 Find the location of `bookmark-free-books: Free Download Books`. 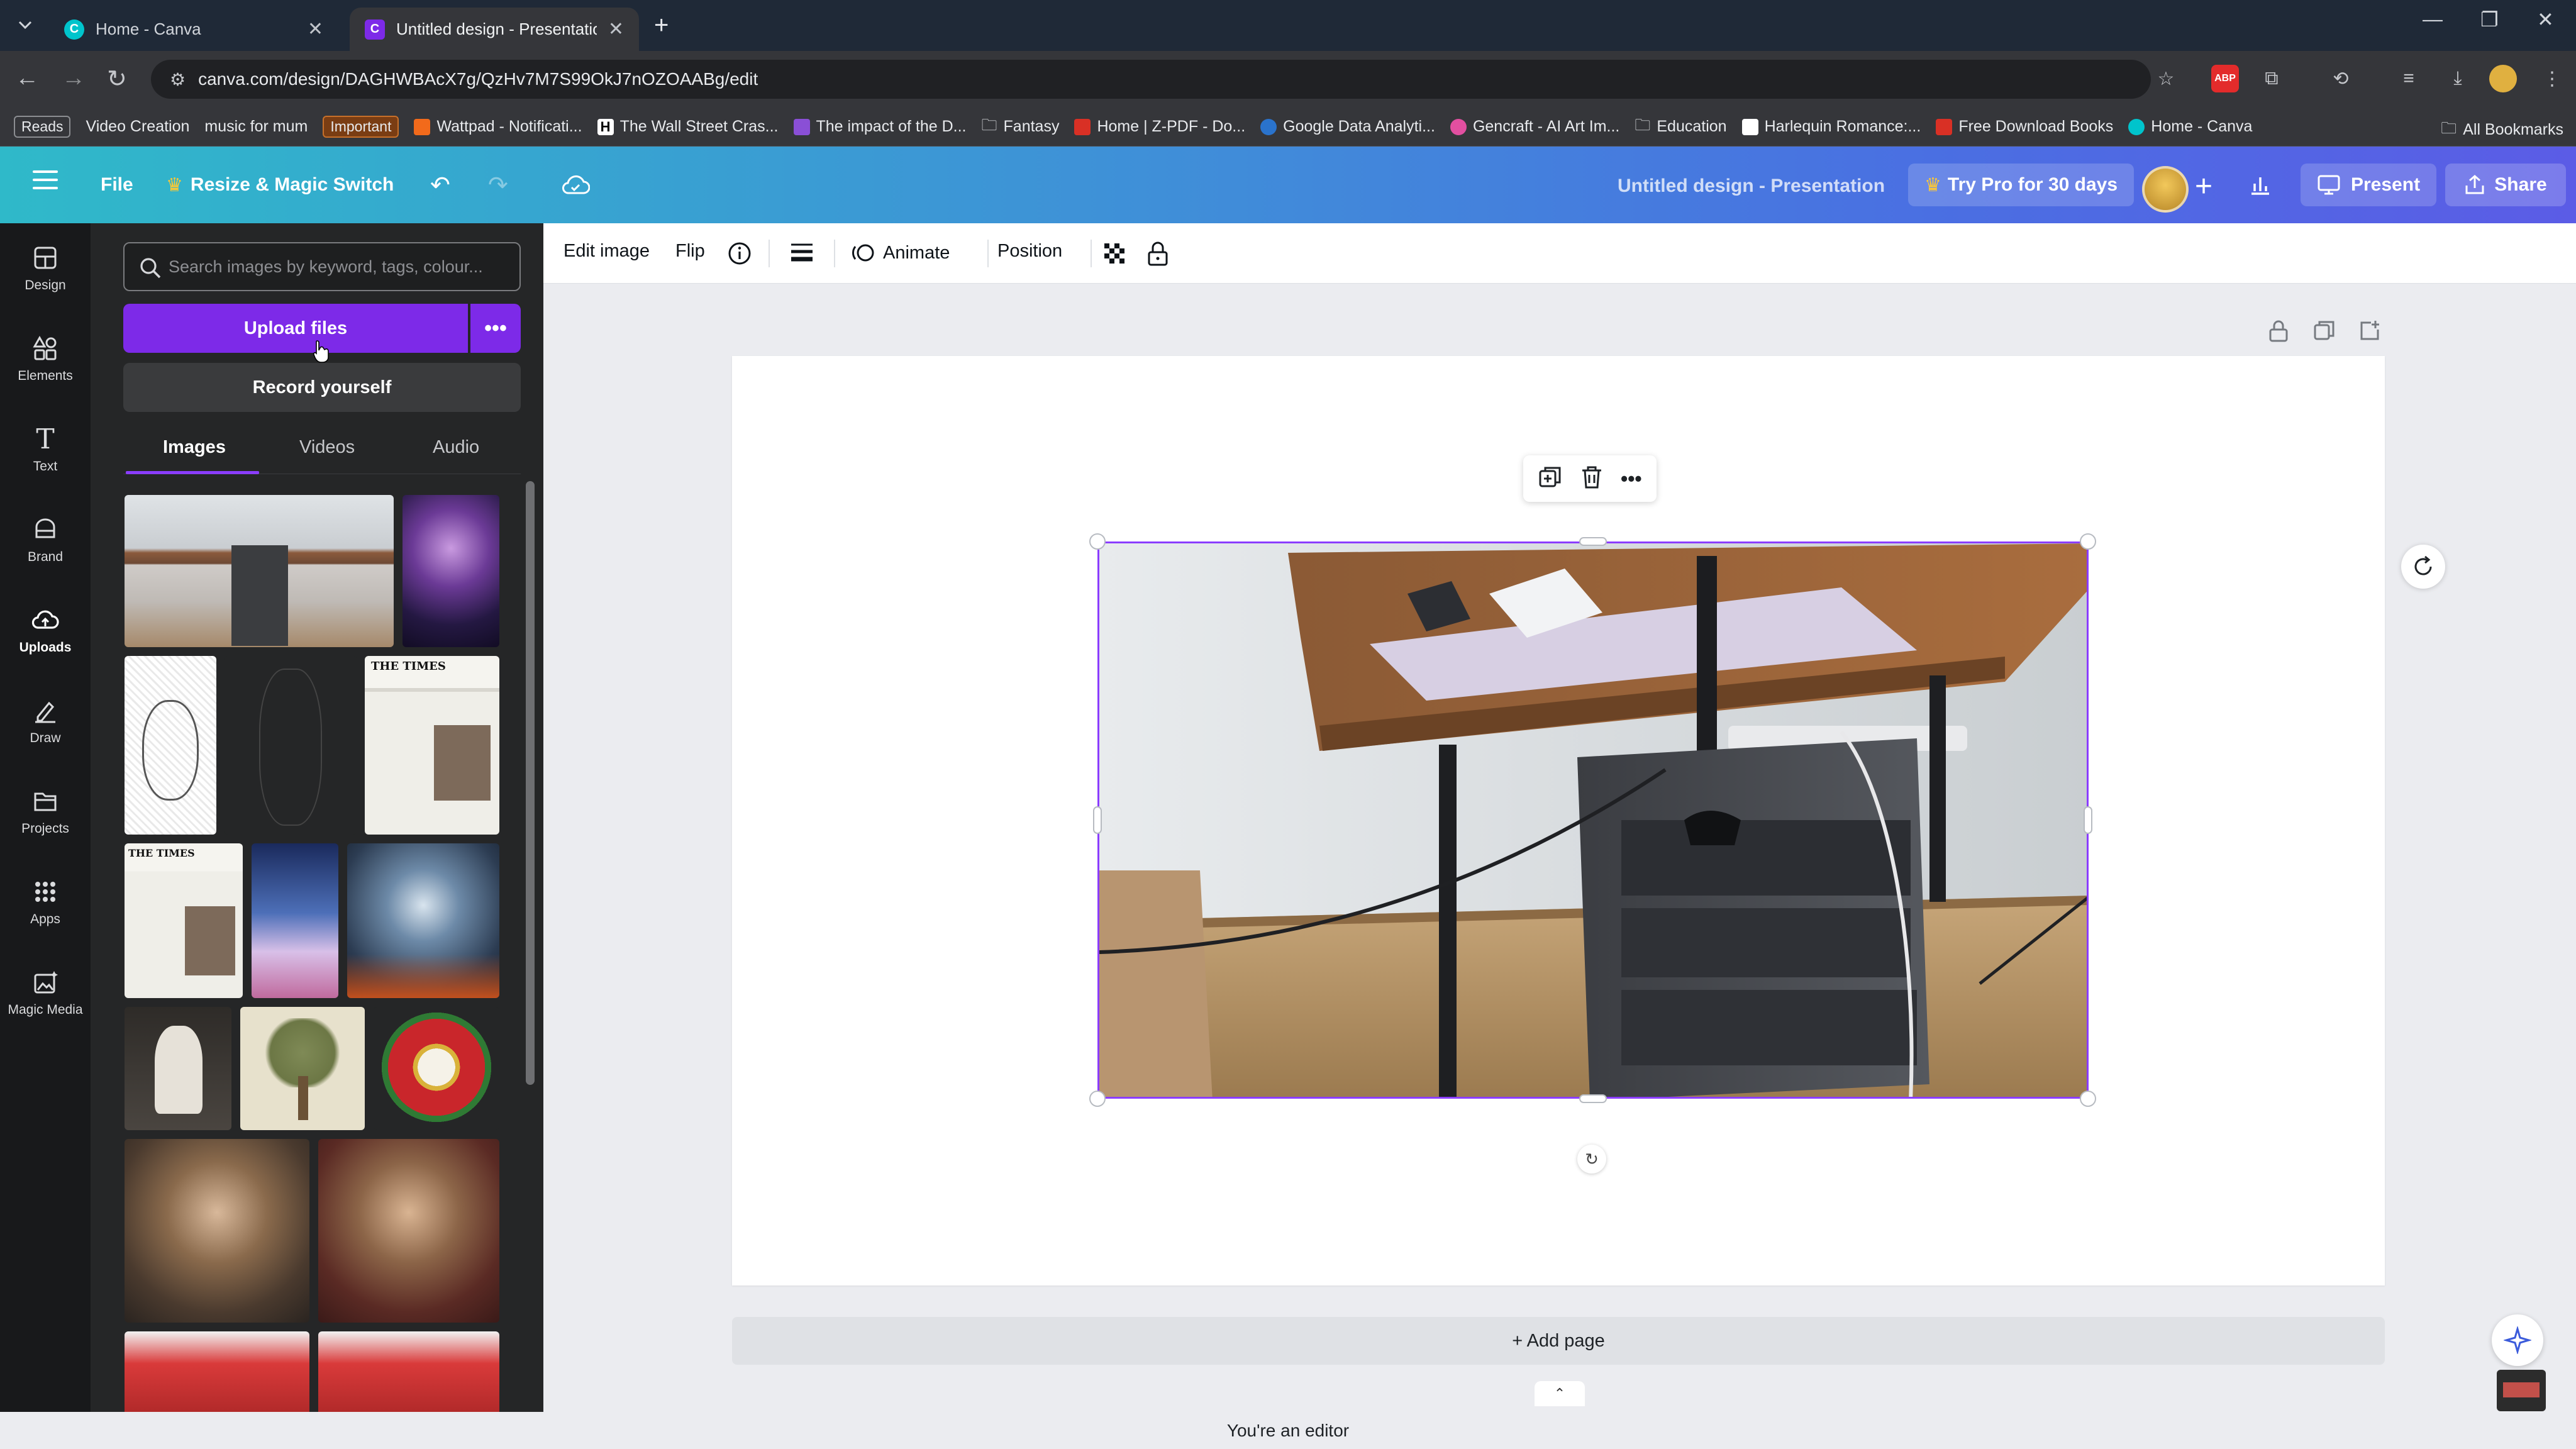

bookmark-free-books: Free Download Books is located at coordinates (2024, 127).